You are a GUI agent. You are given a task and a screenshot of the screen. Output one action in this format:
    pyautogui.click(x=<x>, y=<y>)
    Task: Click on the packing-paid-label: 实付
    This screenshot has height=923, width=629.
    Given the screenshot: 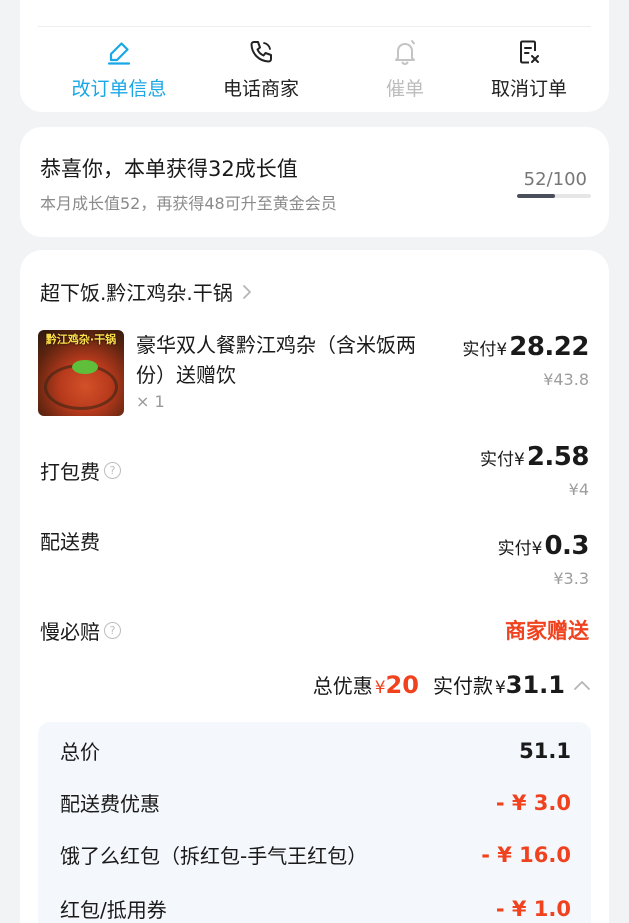 What is the action you would take?
    pyautogui.click(x=497, y=460)
    